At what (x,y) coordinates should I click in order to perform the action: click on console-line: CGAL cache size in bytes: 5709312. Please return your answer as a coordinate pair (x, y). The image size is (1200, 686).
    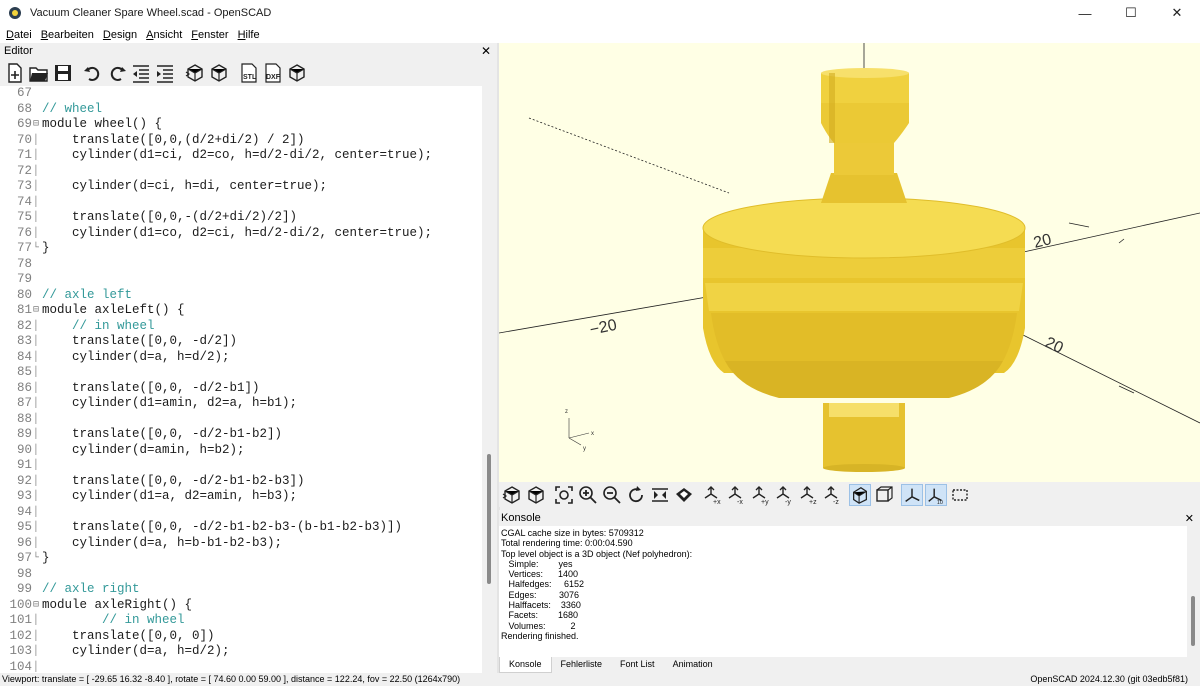
    Looking at the image, I should click on (572, 533).